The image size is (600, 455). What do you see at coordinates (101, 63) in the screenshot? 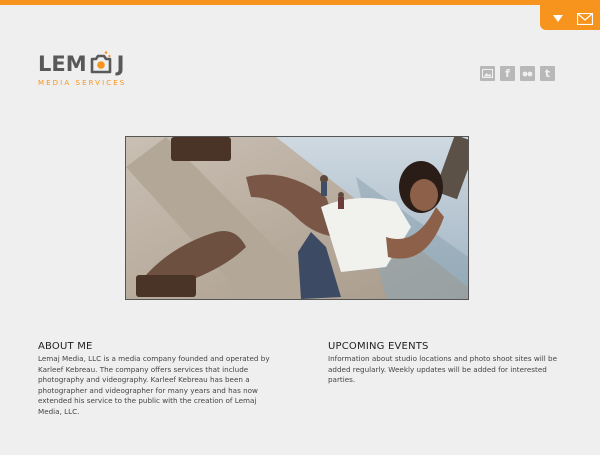
I see `camera-icon` at bounding box center [101, 63].